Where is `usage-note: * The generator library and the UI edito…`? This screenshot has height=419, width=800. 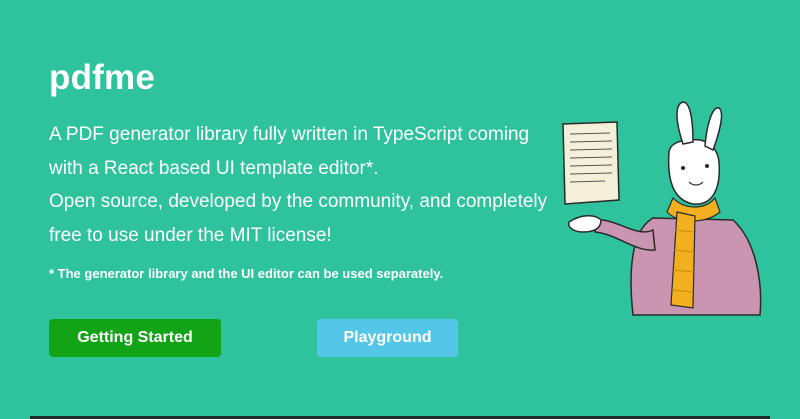 usage-note: * The generator library and the UI edito… is located at coordinates (246, 273).